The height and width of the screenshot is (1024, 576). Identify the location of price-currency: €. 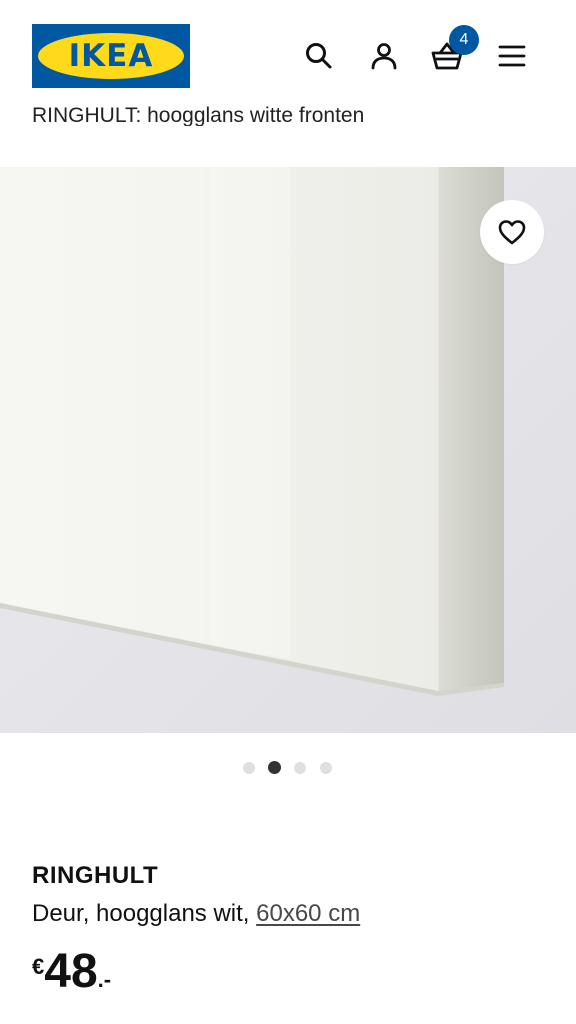
(38, 966).